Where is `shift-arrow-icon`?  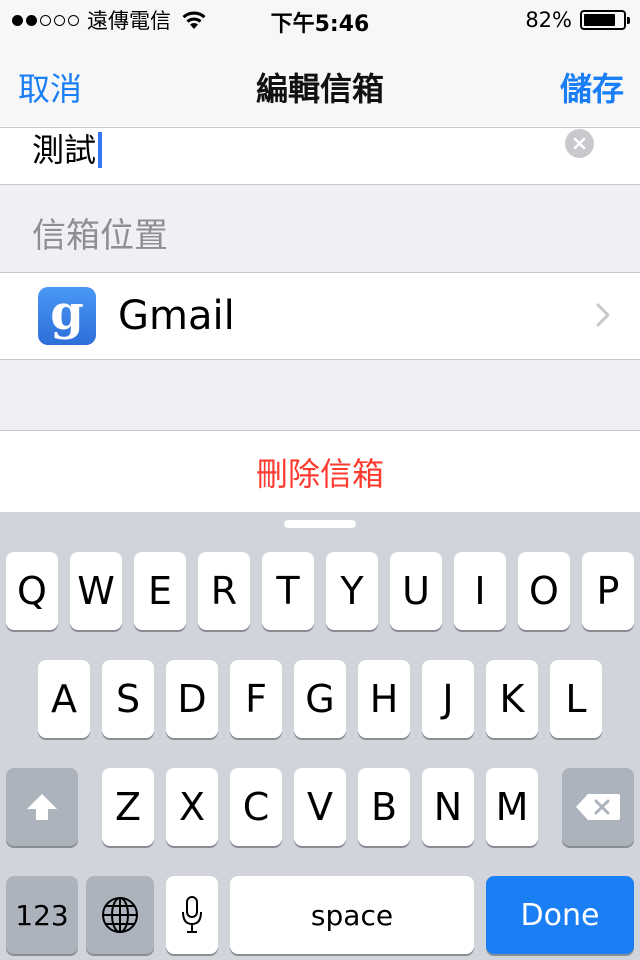 shift-arrow-icon is located at coordinates (42, 807).